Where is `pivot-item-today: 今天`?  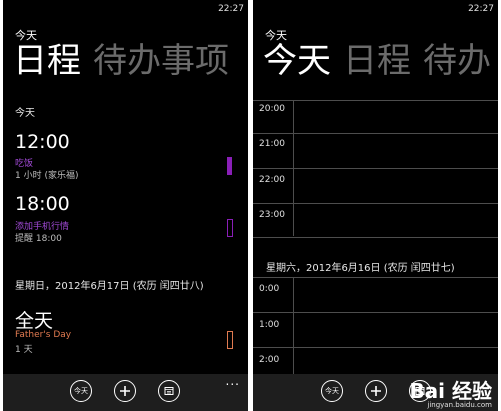 pivot-item-today: 今天 is located at coordinates (297, 61).